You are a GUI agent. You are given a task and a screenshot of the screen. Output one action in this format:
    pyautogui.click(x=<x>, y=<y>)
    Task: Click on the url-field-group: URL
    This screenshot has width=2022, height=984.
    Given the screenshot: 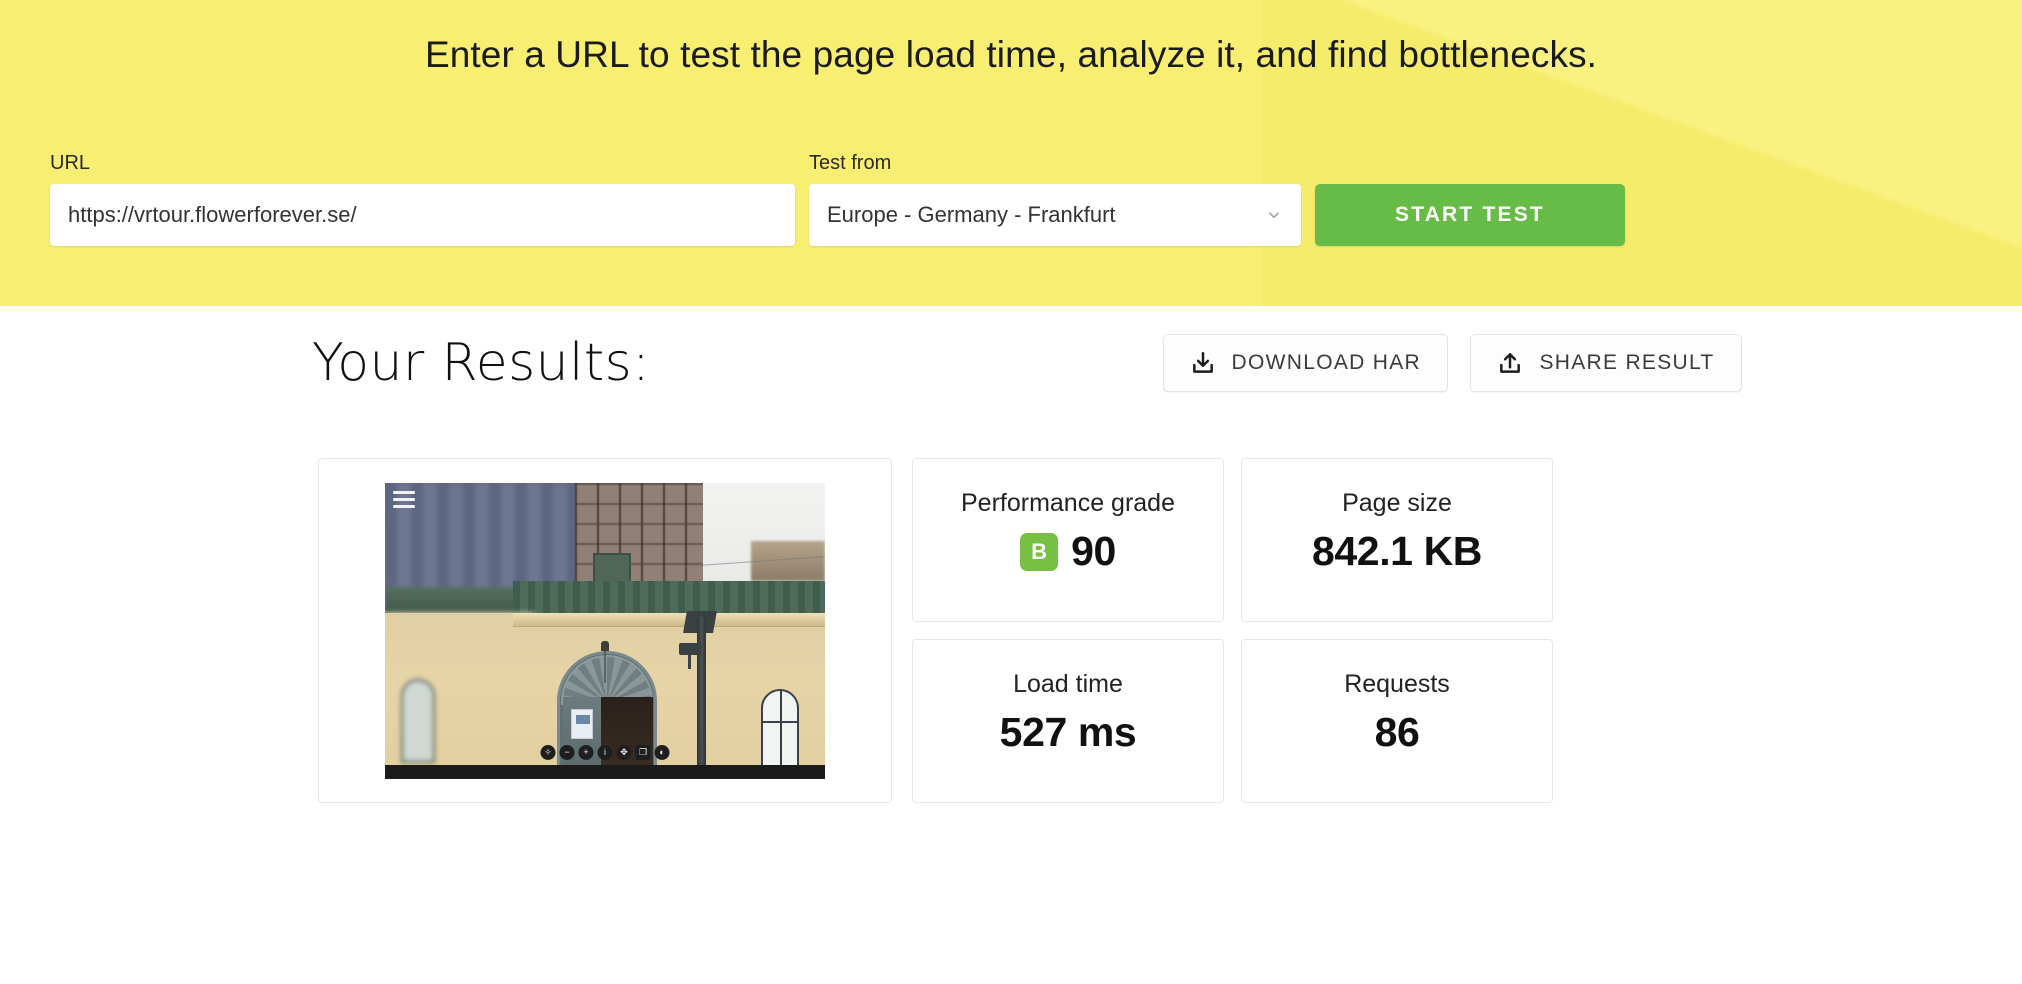 What is the action you would take?
    pyautogui.click(x=422, y=199)
    